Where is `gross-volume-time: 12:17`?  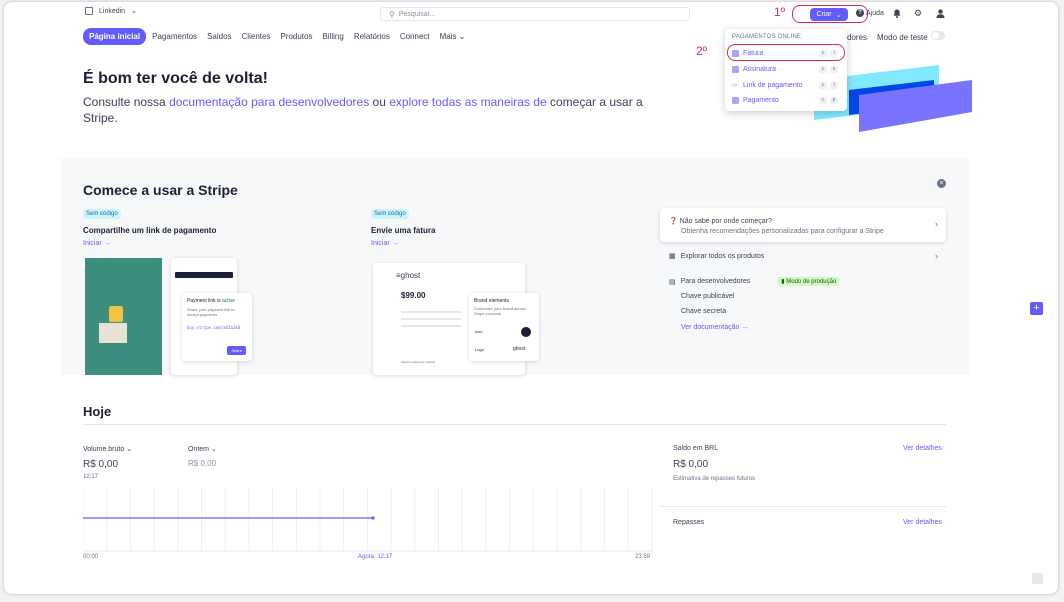
gross-volume-time: 12:17 is located at coordinates (91, 477).